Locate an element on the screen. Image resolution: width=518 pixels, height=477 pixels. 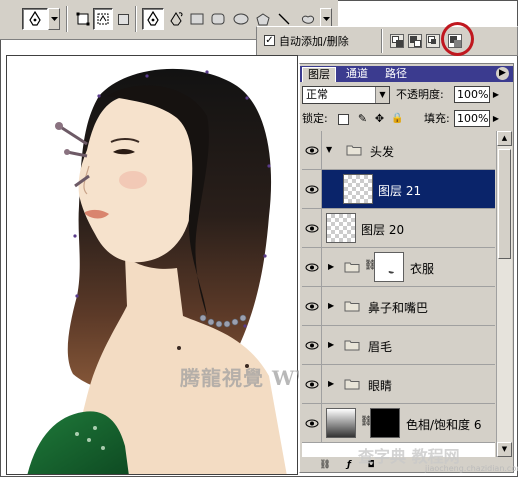
layers-scrollbar: ▲ ▼ is located at coordinates (504, 294).